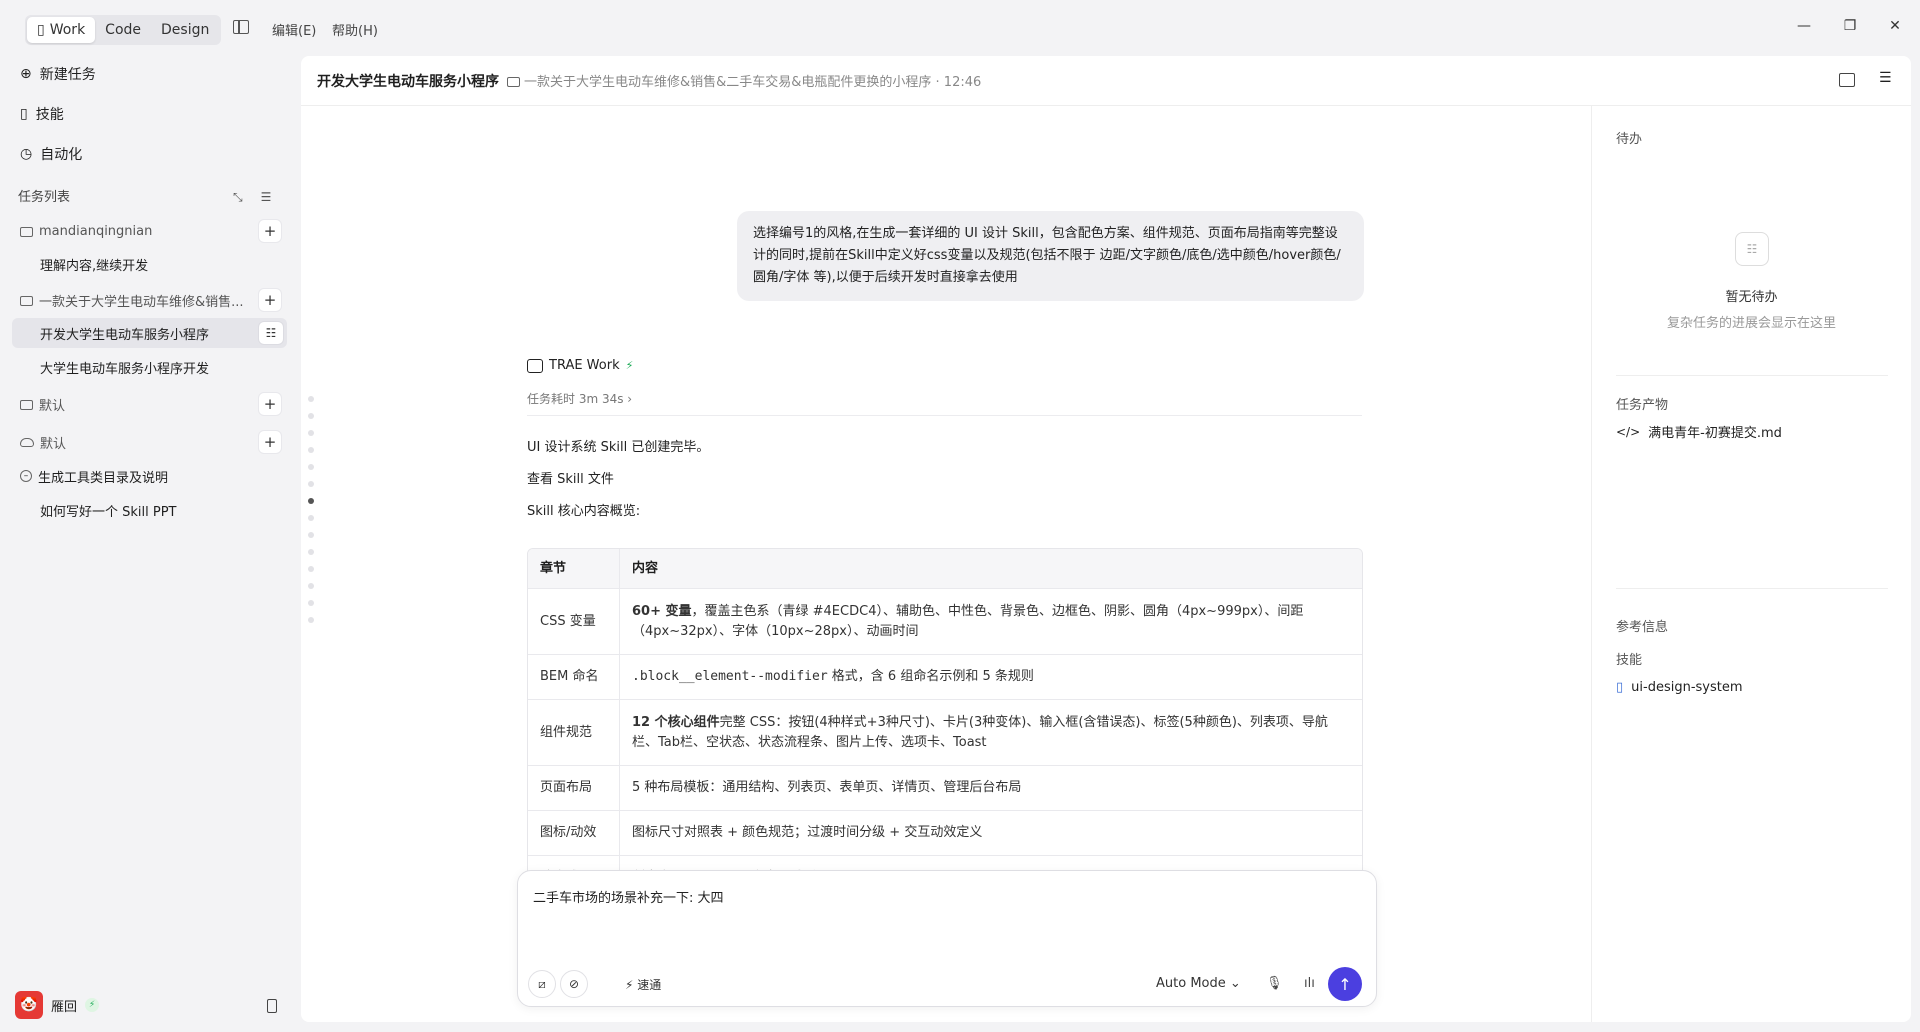 The width and height of the screenshot is (1920, 1032). I want to click on task-item: 如何写好一个 Skill PPT, so click(149, 510).